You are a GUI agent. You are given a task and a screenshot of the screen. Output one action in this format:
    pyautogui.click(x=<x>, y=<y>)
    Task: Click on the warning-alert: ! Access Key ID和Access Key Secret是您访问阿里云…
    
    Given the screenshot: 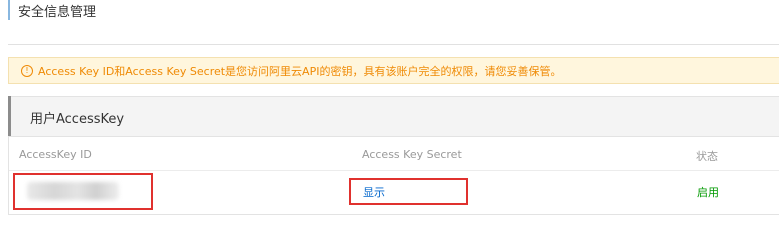 What is the action you would take?
    pyautogui.click(x=393, y=70)
    